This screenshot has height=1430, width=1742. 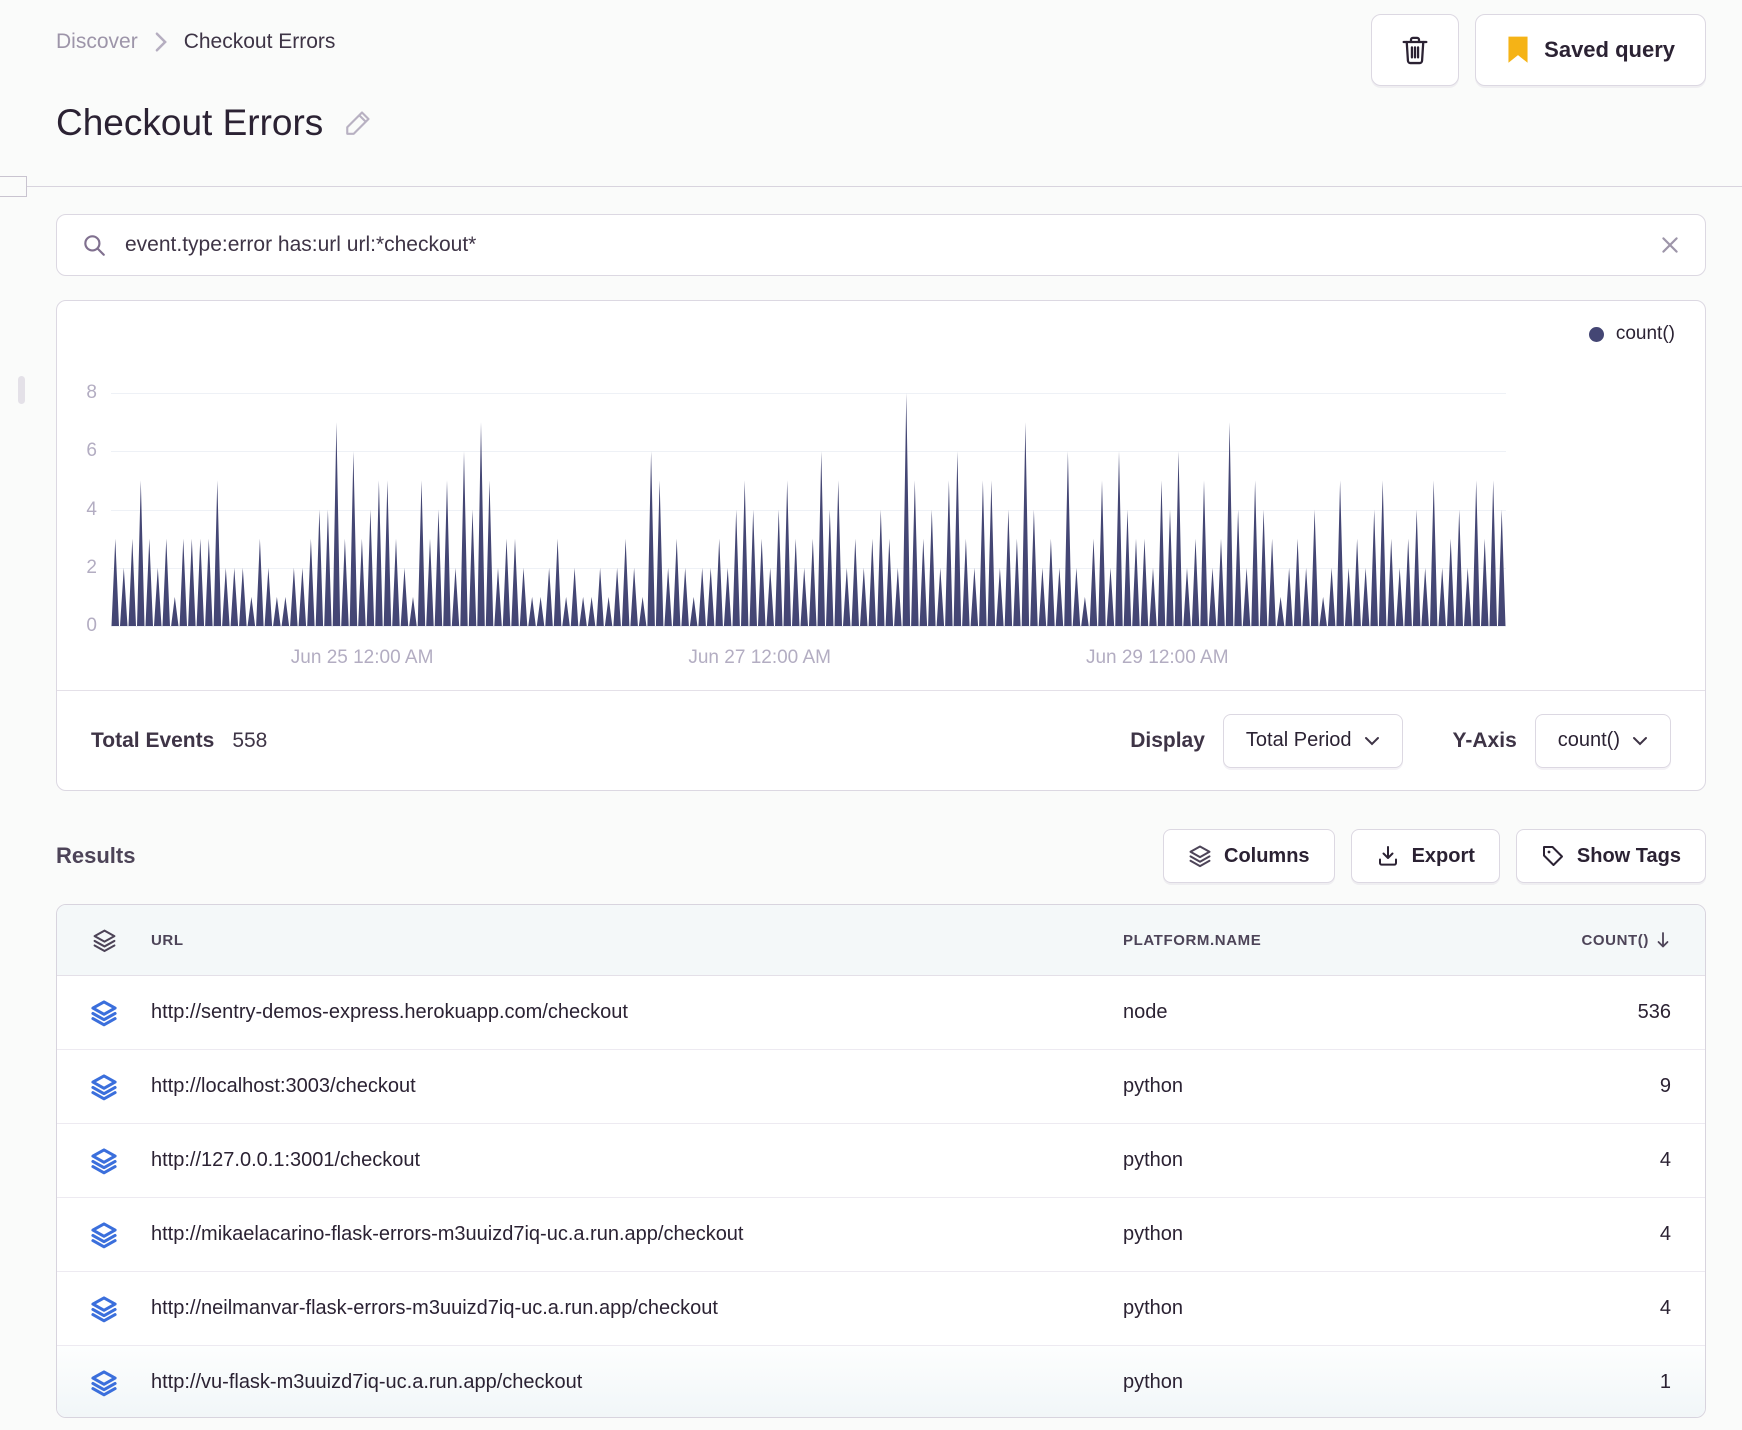 I want to click on yaxis-select: count(), so click(x=1602, y=740).